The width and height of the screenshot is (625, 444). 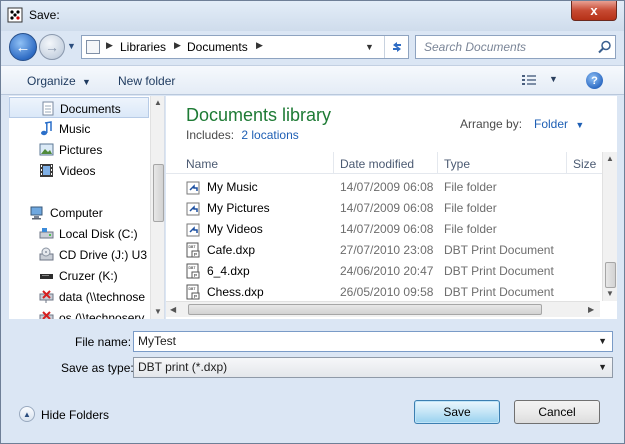 I want to click on file-row: My Videos 14/07/2009 06:08 File folder, so click(x=383, y=228).